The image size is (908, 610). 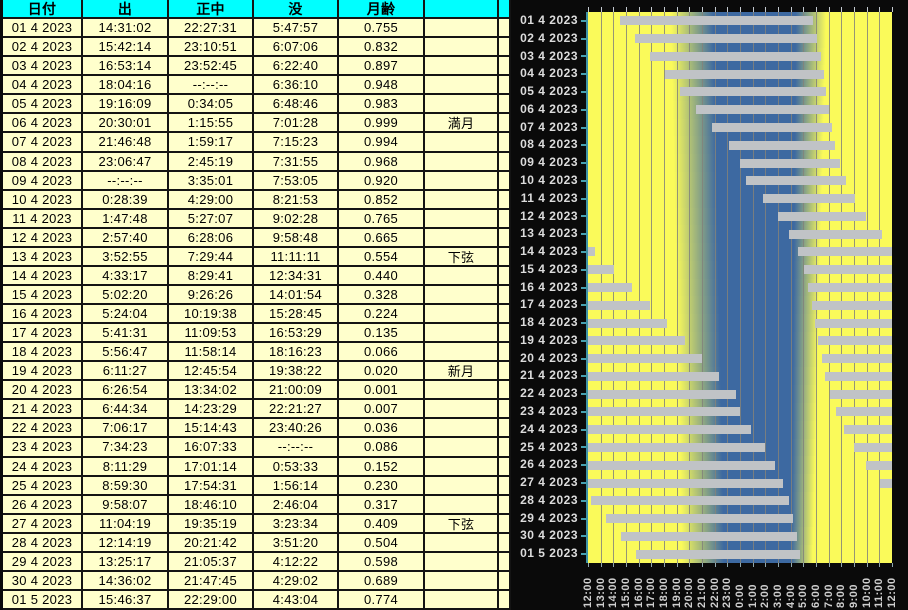 What do you see at coordinates (549, 339) in the screenshot?
I see `chart-date-label: 19 4 2023` at bounding box center [549, 339].